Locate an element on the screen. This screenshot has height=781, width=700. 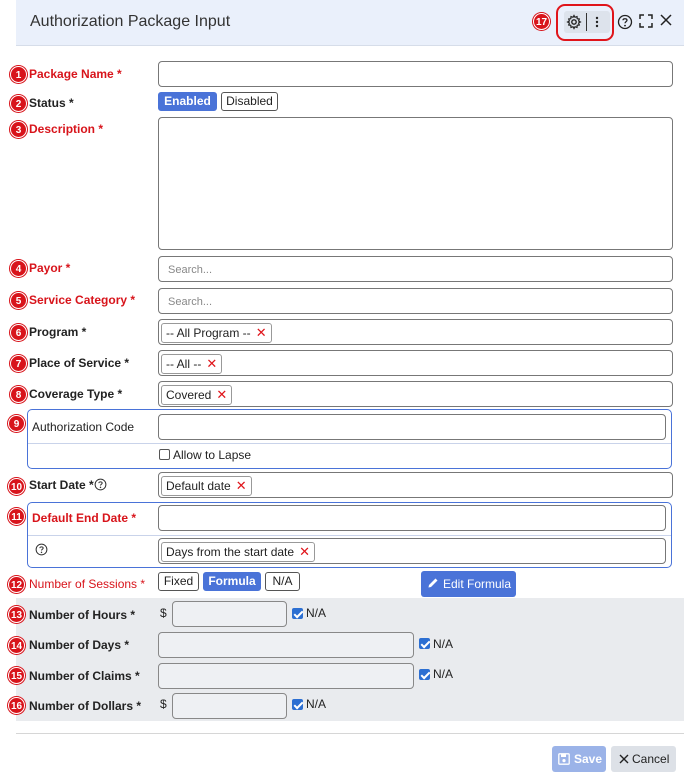
coverage-type-select: Covered ✕ is located at coordinates (415, 394).